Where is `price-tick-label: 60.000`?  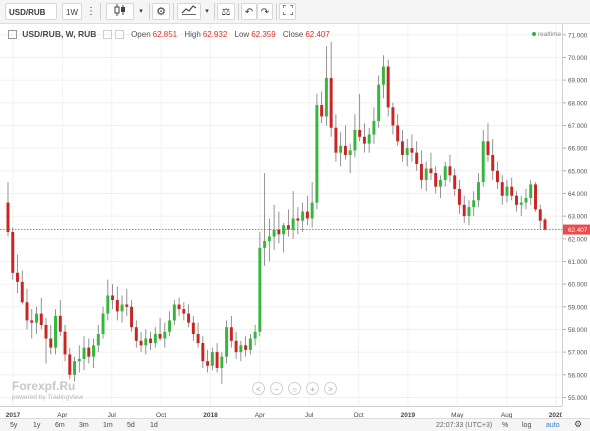 price-tick-label: 60.000 is located at coordinates (578, 285).